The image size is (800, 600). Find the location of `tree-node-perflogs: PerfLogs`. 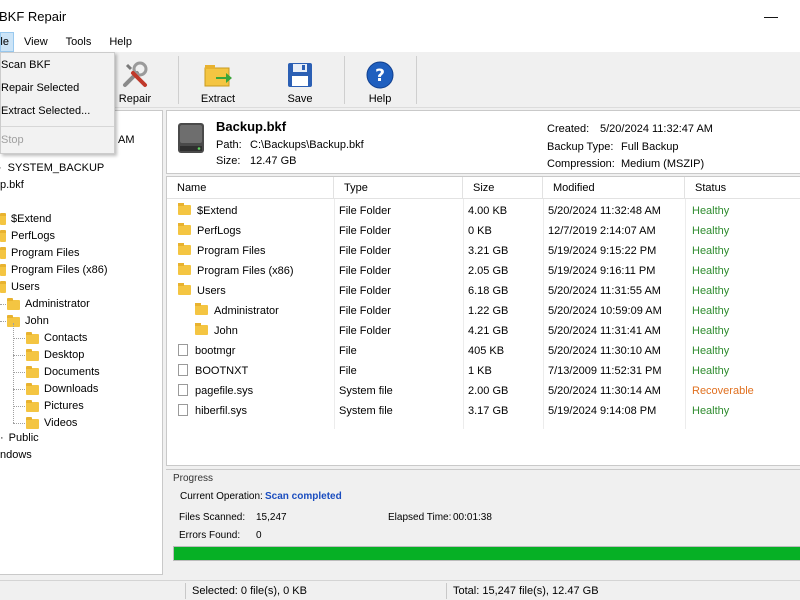

tree-node-perflogs: PerfLogs is located at coordinates (27, 236).